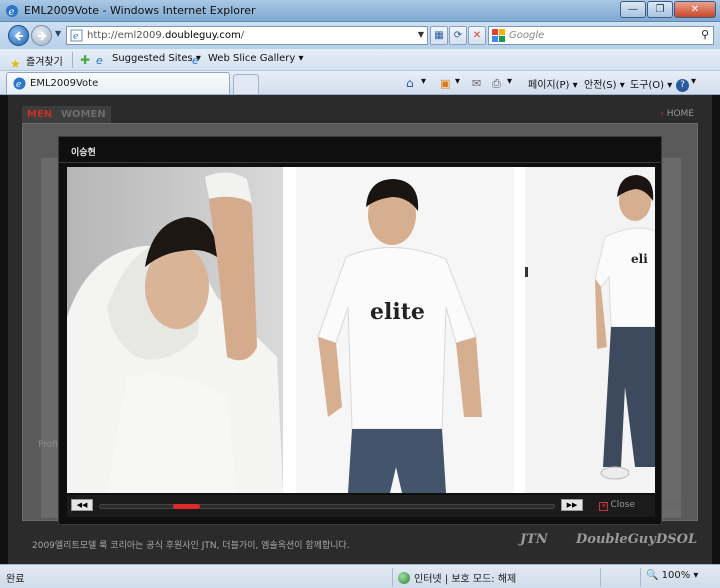  I want to click on page-menu: 페이지(P) ▾, so click(553, 83).